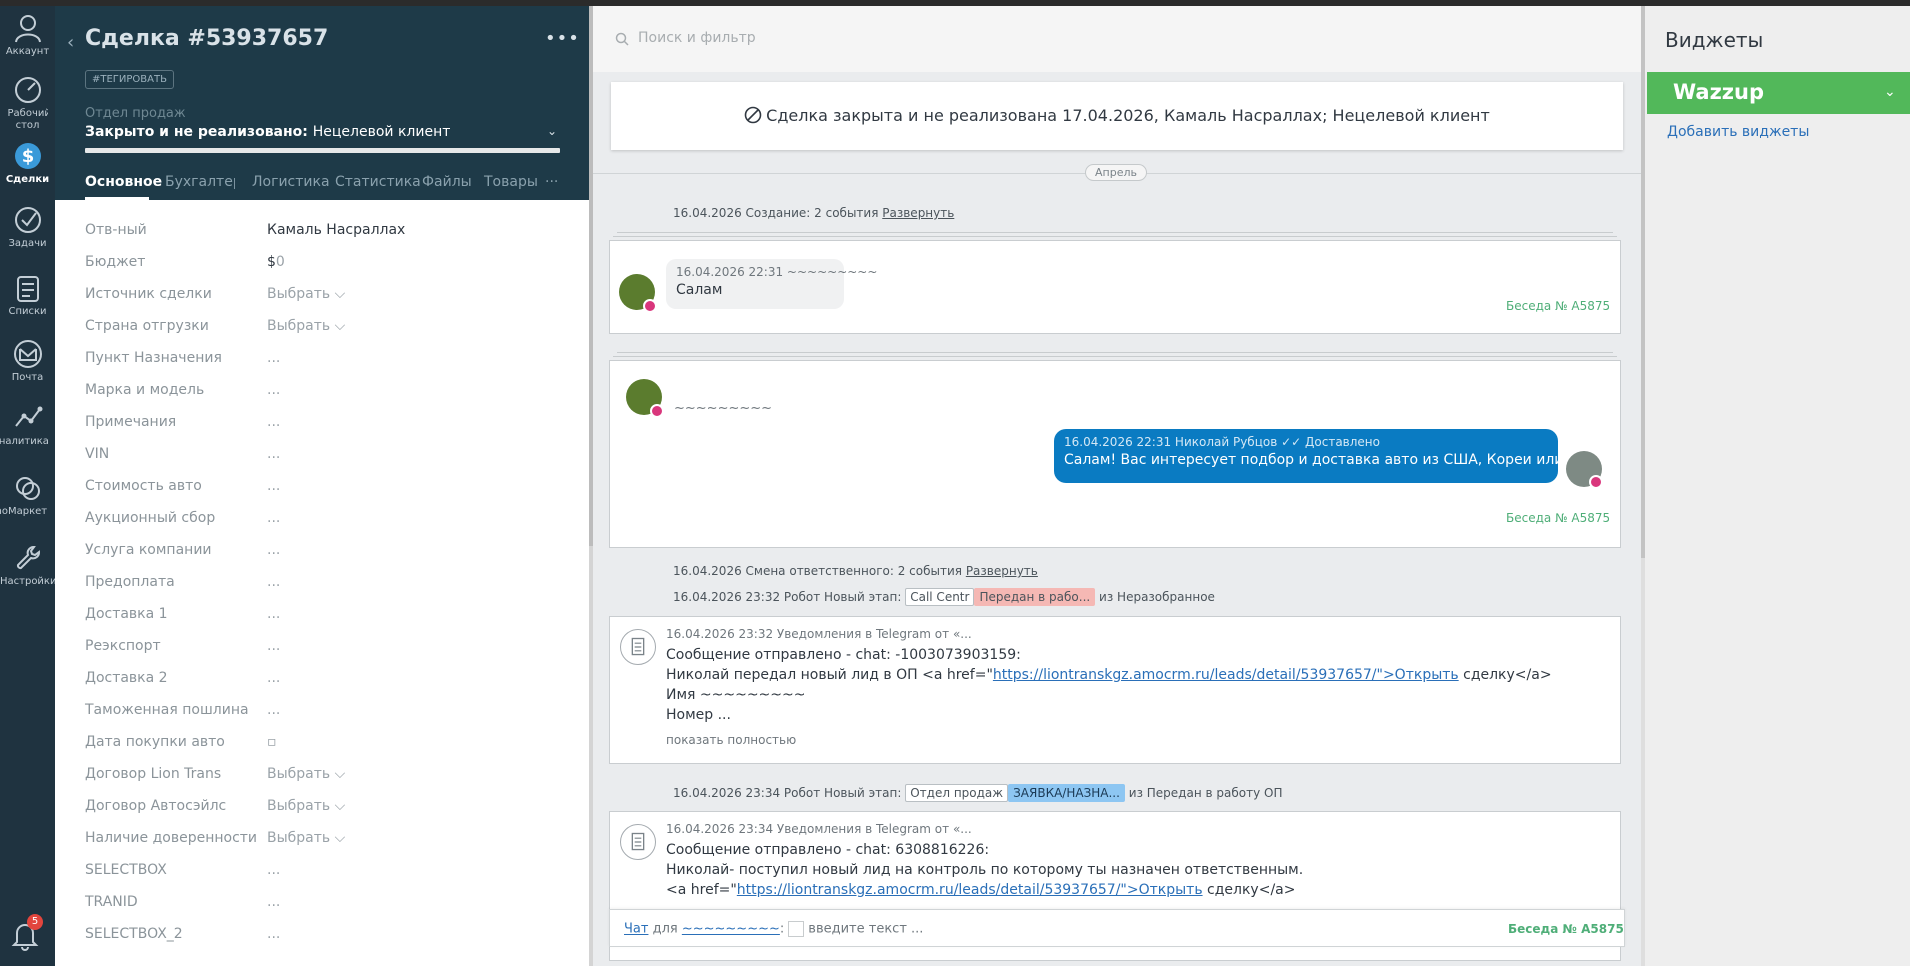 The height and width of the screenshot is (966, 1910). What do you see at coordinates (27, 565) in the screenshot?
I see `nav-settings: Настройки` at bounding box center [27, 565].